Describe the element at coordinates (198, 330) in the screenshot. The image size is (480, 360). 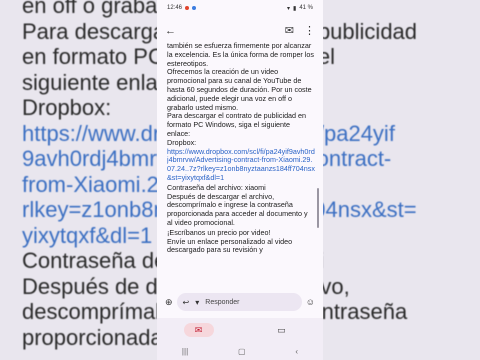
I see `nav-mail-icon: ✉` at that location.